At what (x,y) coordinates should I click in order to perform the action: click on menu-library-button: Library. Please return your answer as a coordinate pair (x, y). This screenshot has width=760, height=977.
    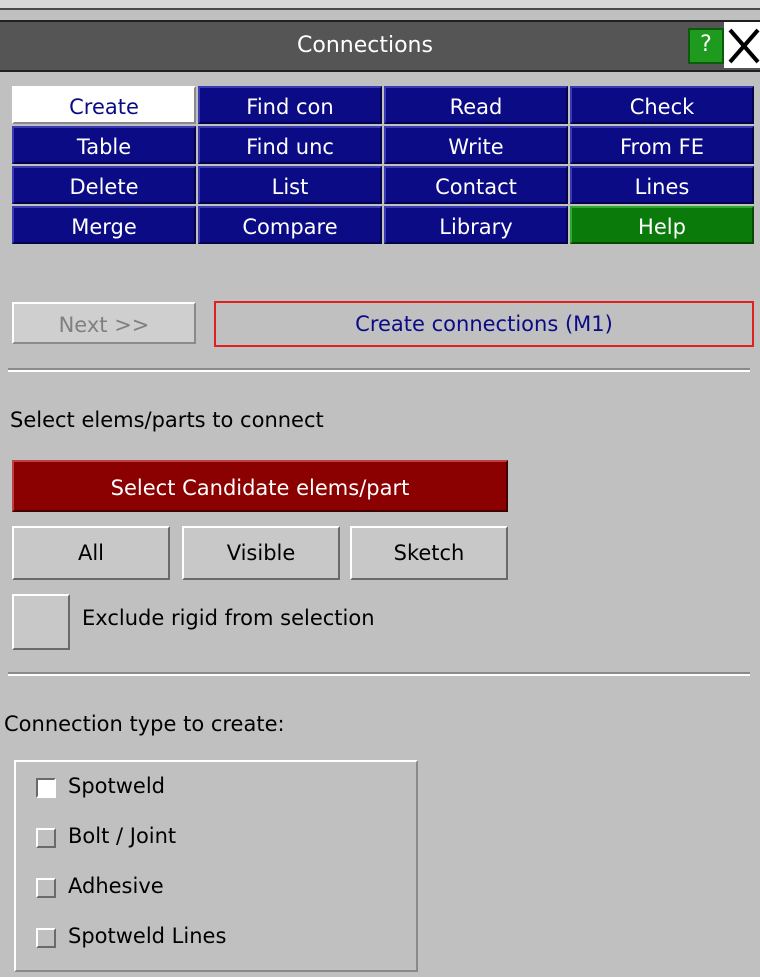
    Looking at the image, I should click on (476, 225).